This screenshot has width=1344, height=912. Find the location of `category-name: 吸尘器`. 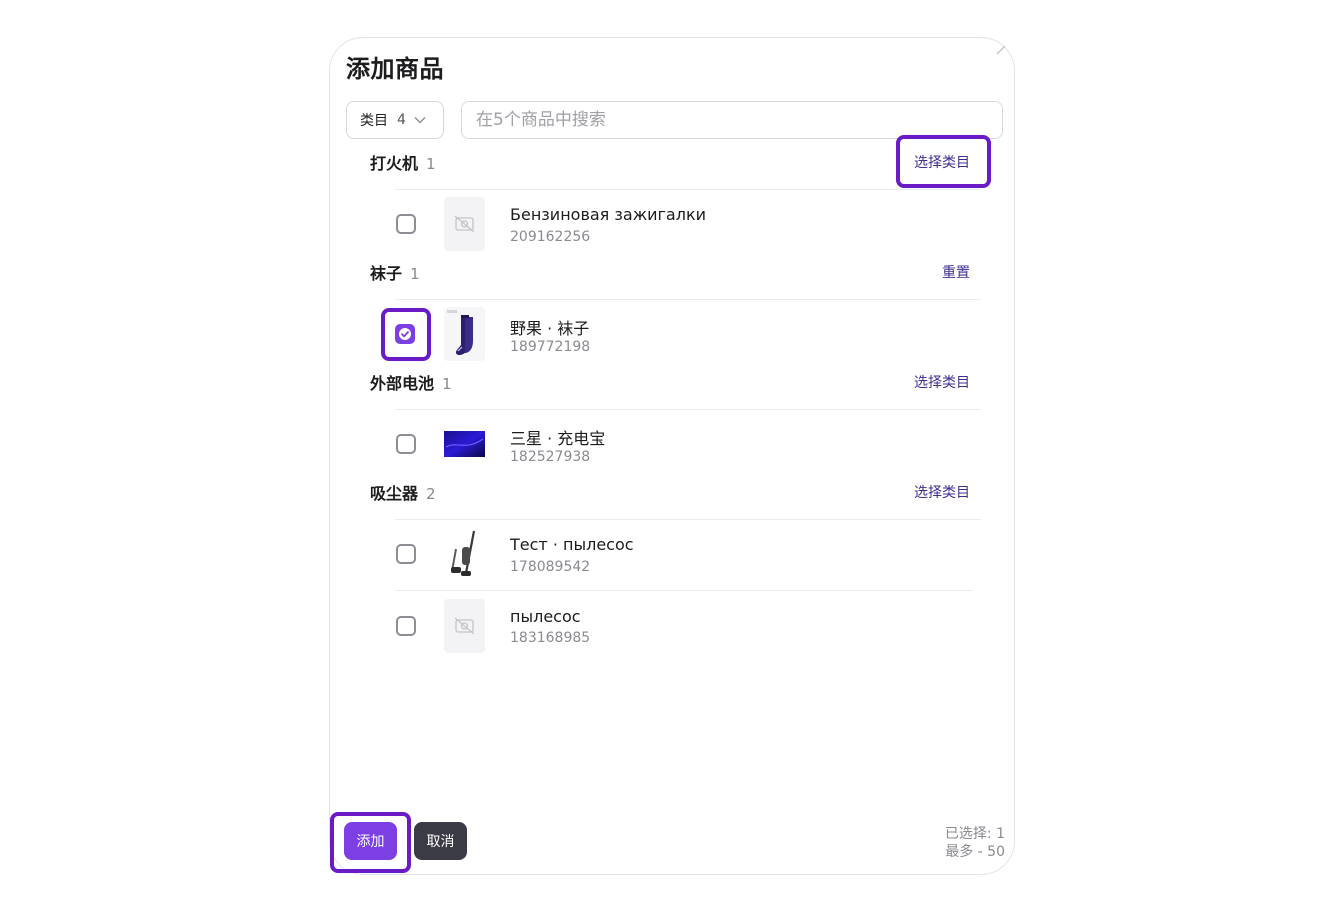

category-name: 吸尘器 is located at coordinates (394, 493).